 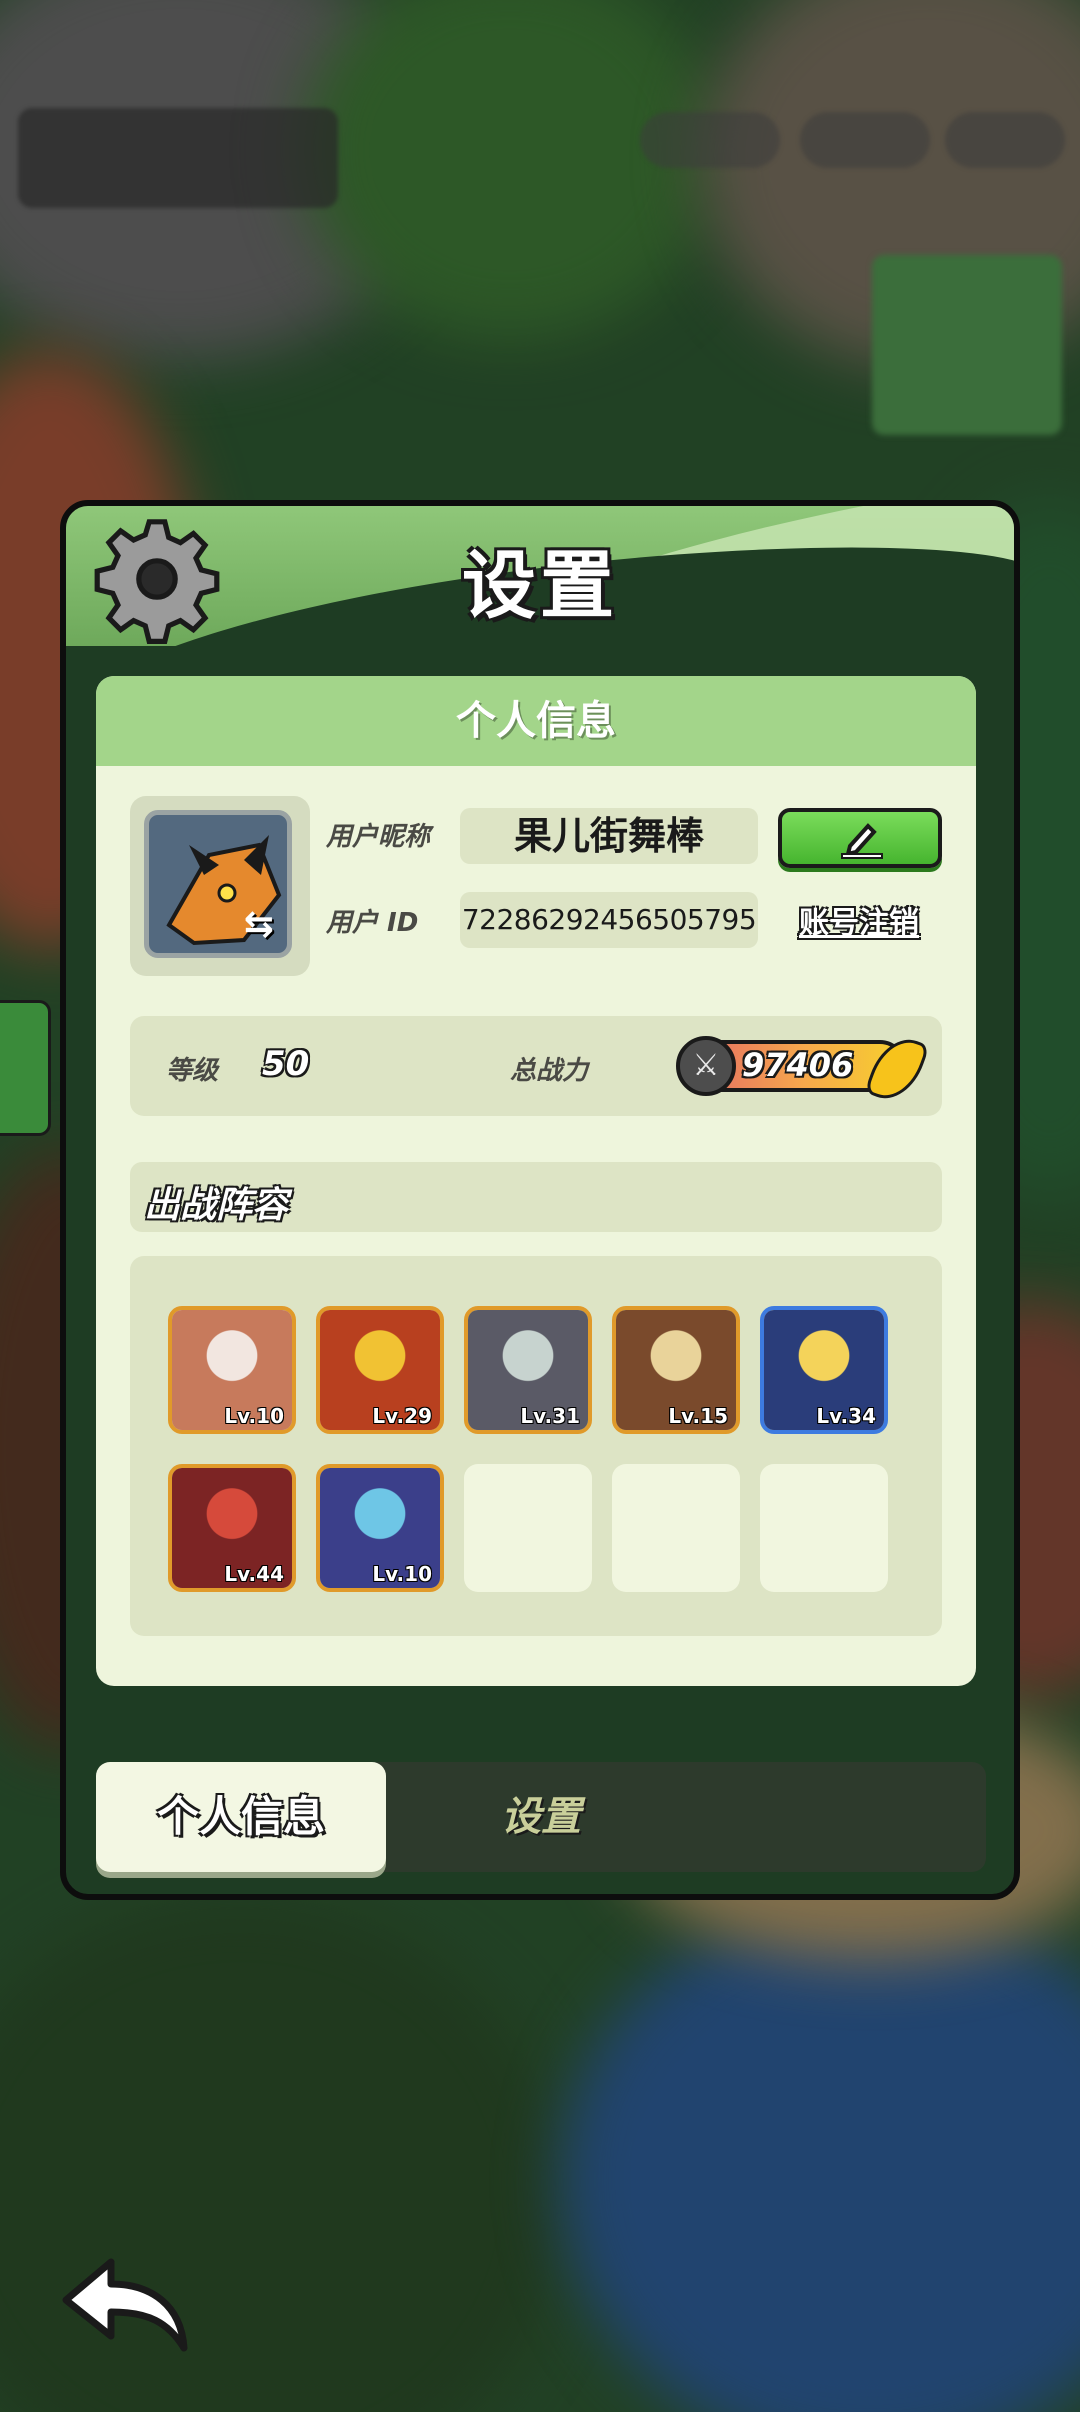 I want to click on nickname-value: 果儿街舞棒, so click(x=608, y=836).